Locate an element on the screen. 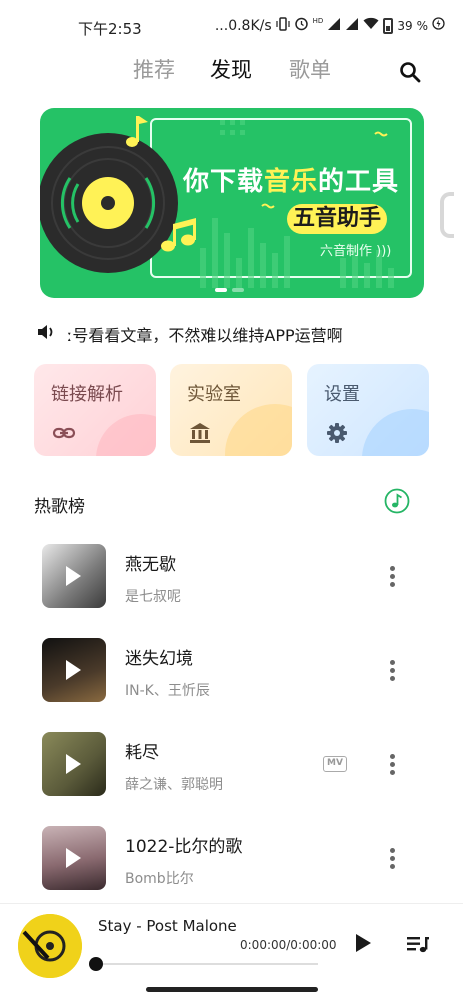 The height and width of the screenshot is (1000, 463). link-parse-card: 链接解析 is located at coordinates (95, 410).